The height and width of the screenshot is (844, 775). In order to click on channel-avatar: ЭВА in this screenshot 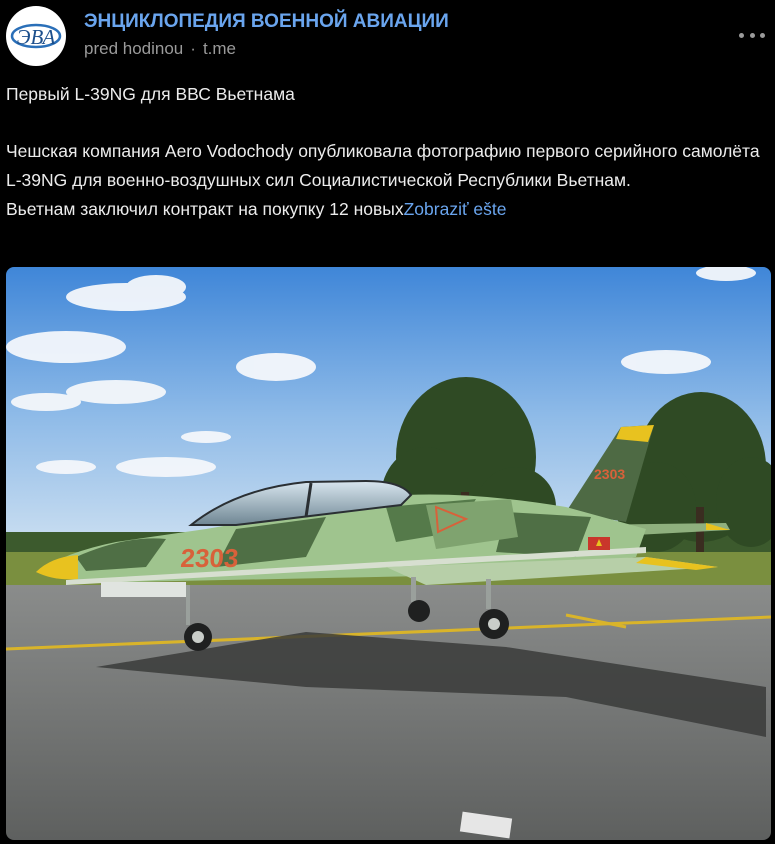, I will do `click(36, 36)`.